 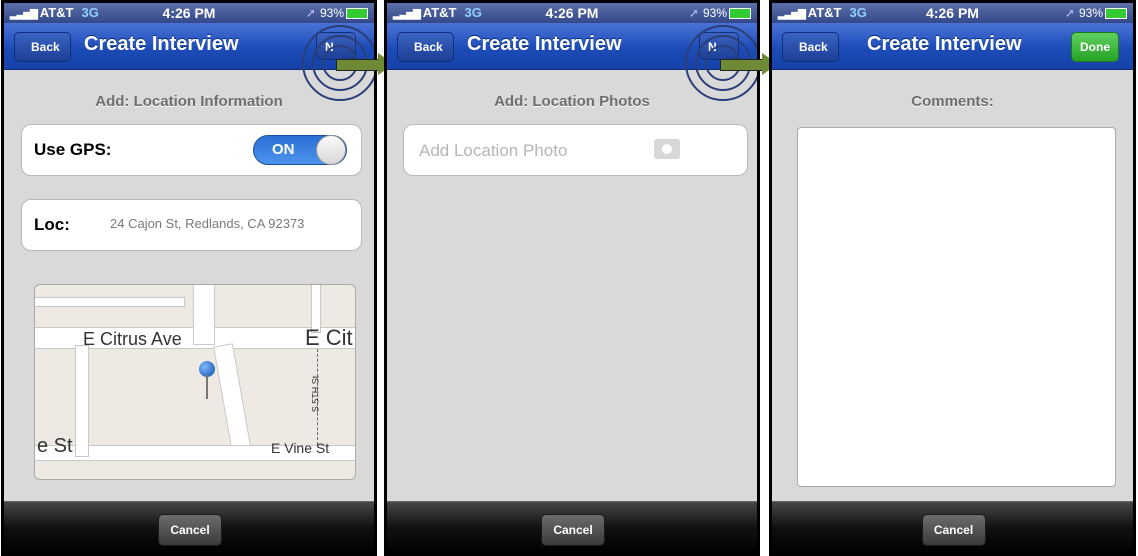 I want to click on add-photo-label: Add Location Photo, so click(x=493, y=150).